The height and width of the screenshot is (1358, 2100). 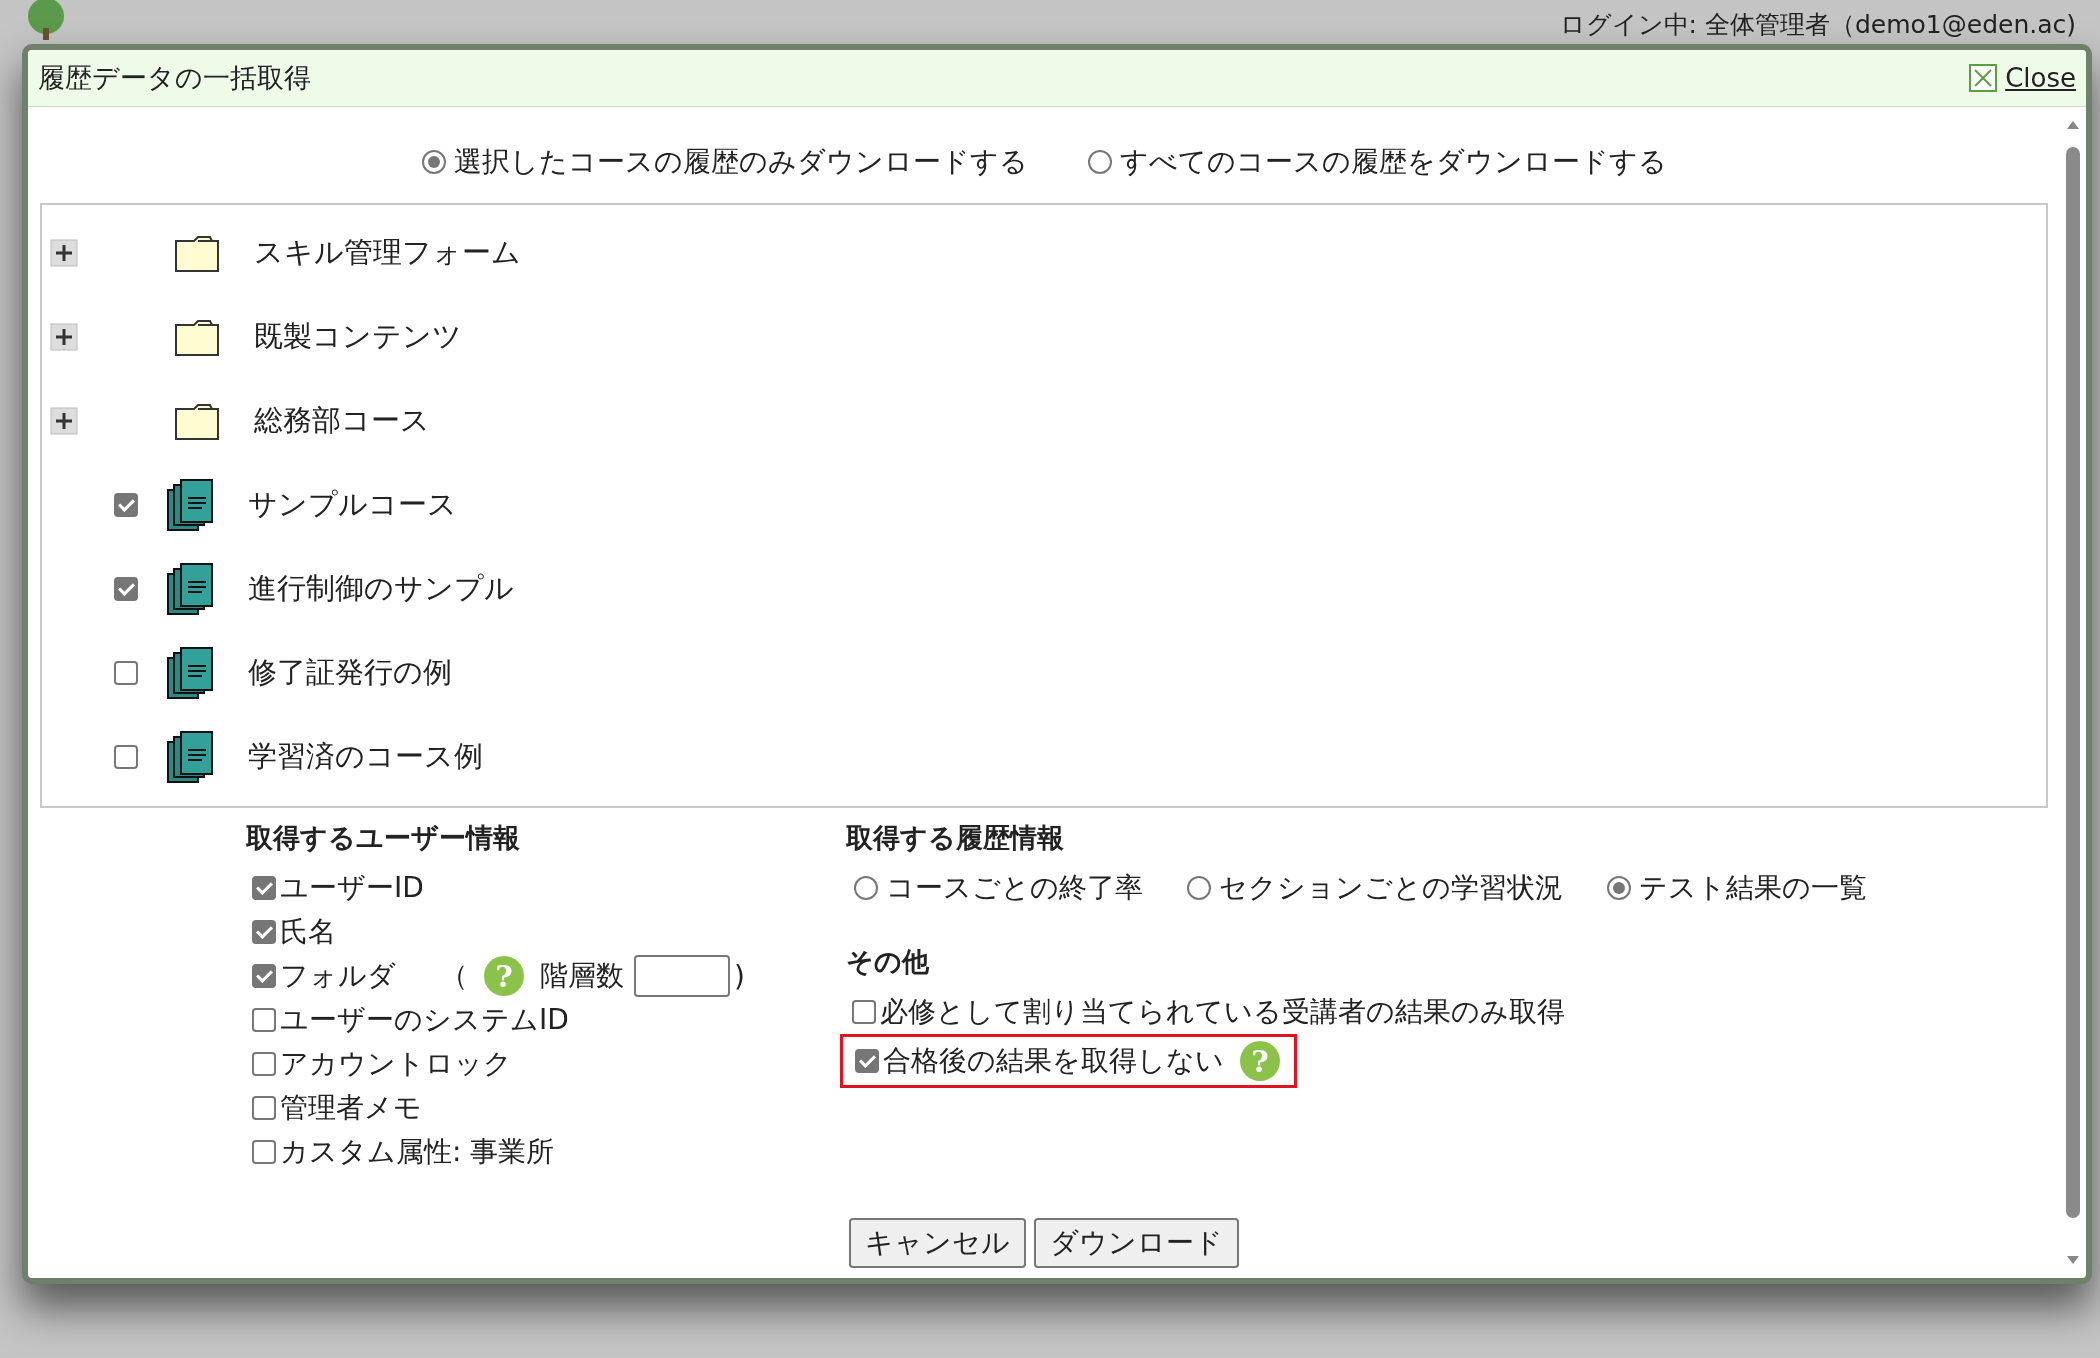 What do you see at coordinates (1391, 888) in the screenshot?
I see `option-label: セクションごとの学習状況` at bounding box center [1391, 888].